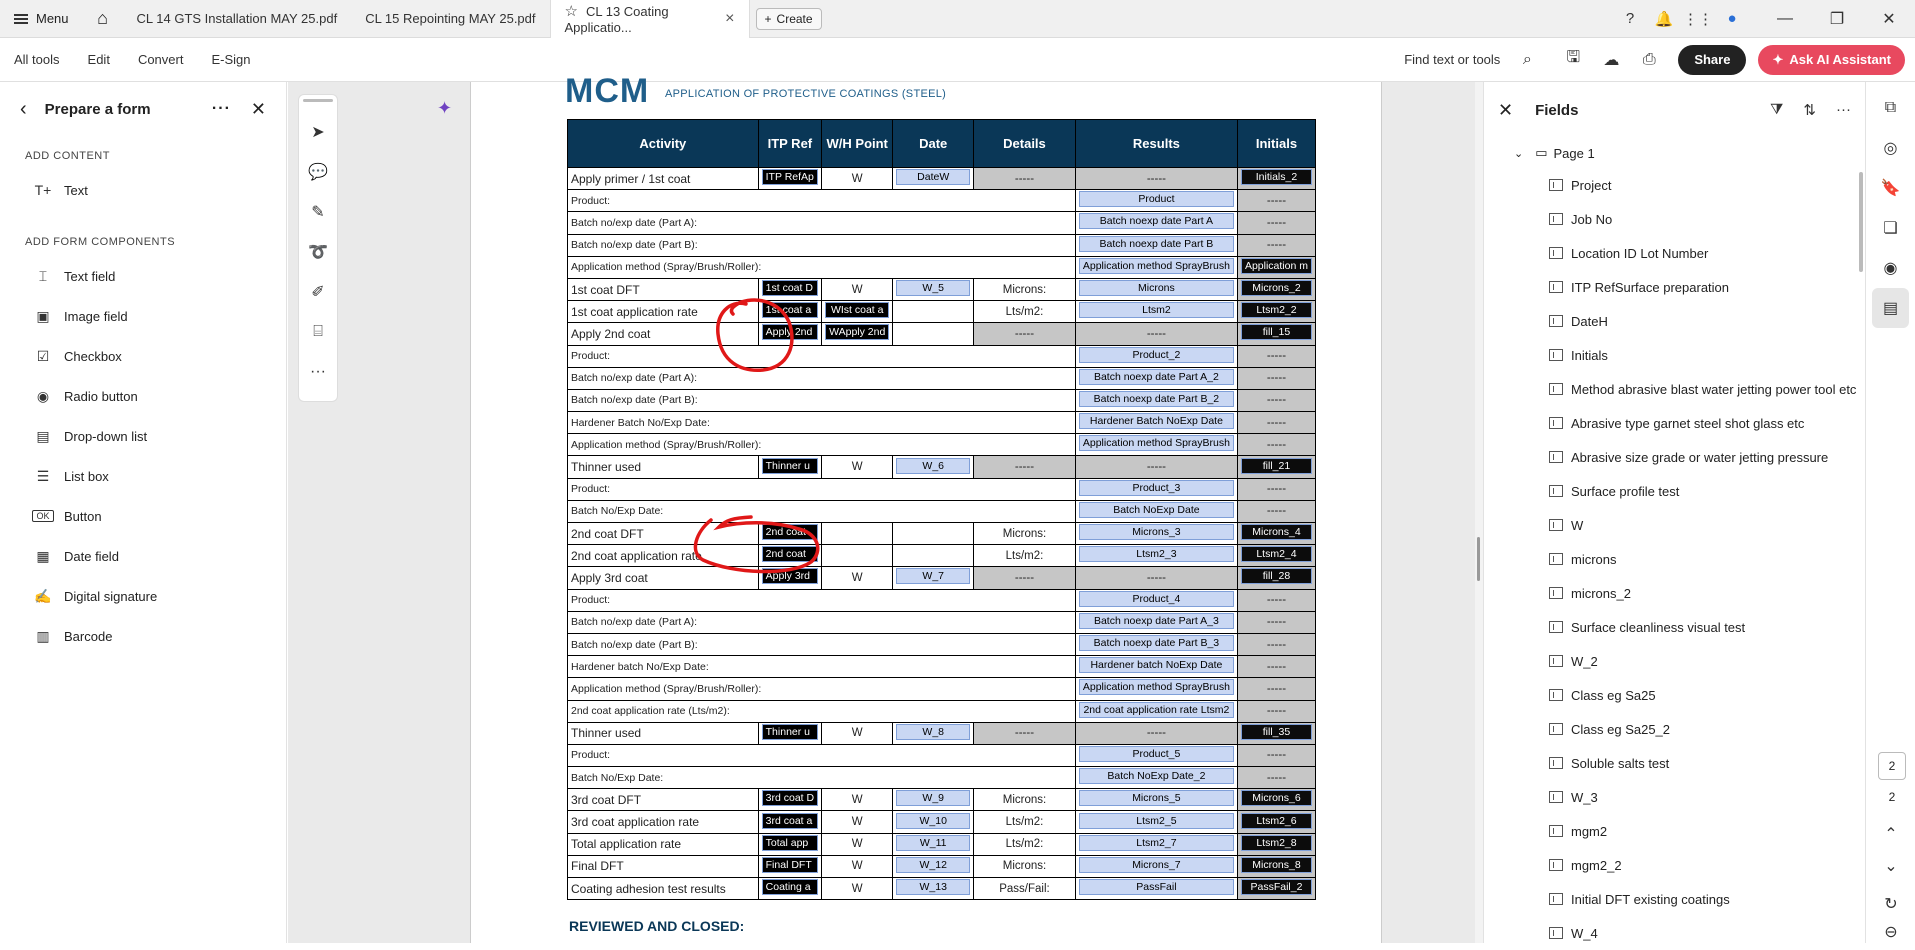 Image resolution: width=1915 pixels, height=950 pixels. What do you see at coordinates (790, 820) in the screenshot?
I see `itp-ref-field: 3rd coat a` at bounding box center [790, 820].